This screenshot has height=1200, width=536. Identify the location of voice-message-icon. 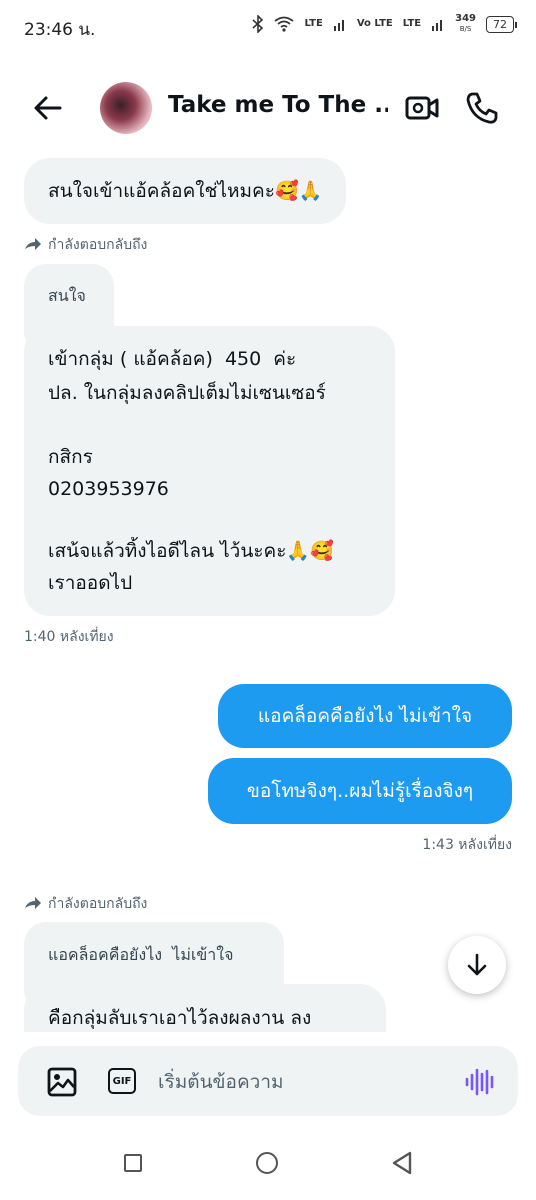
(480, 1082).